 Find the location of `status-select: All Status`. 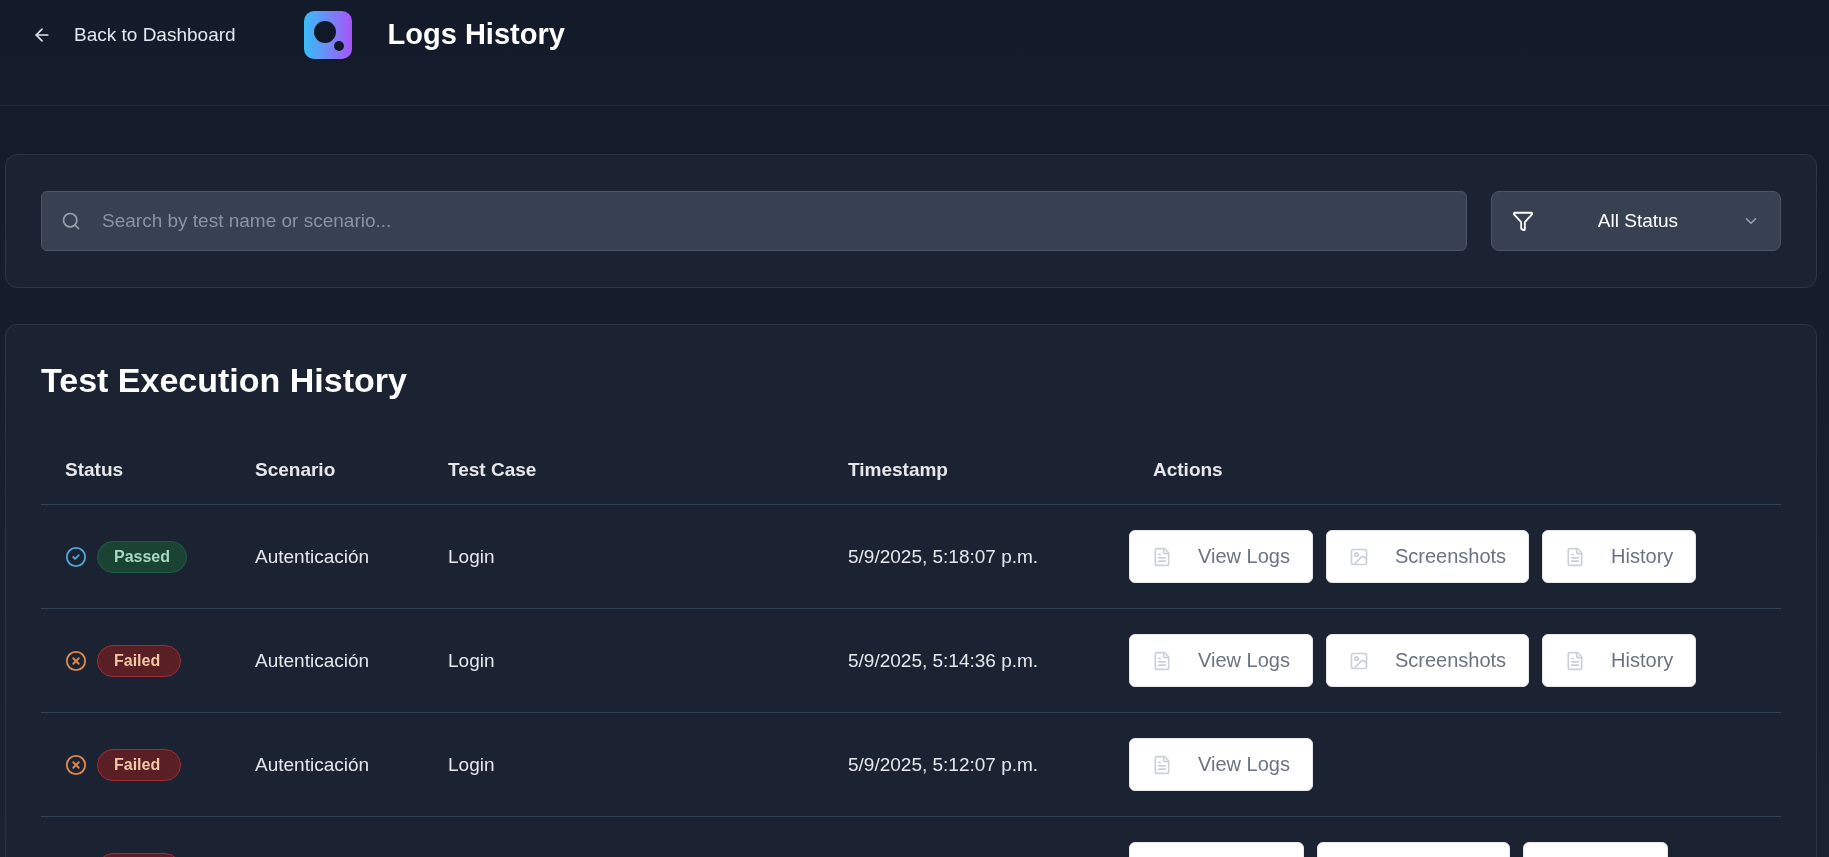

status-select: All Status is located at coordinates (1636, 221).